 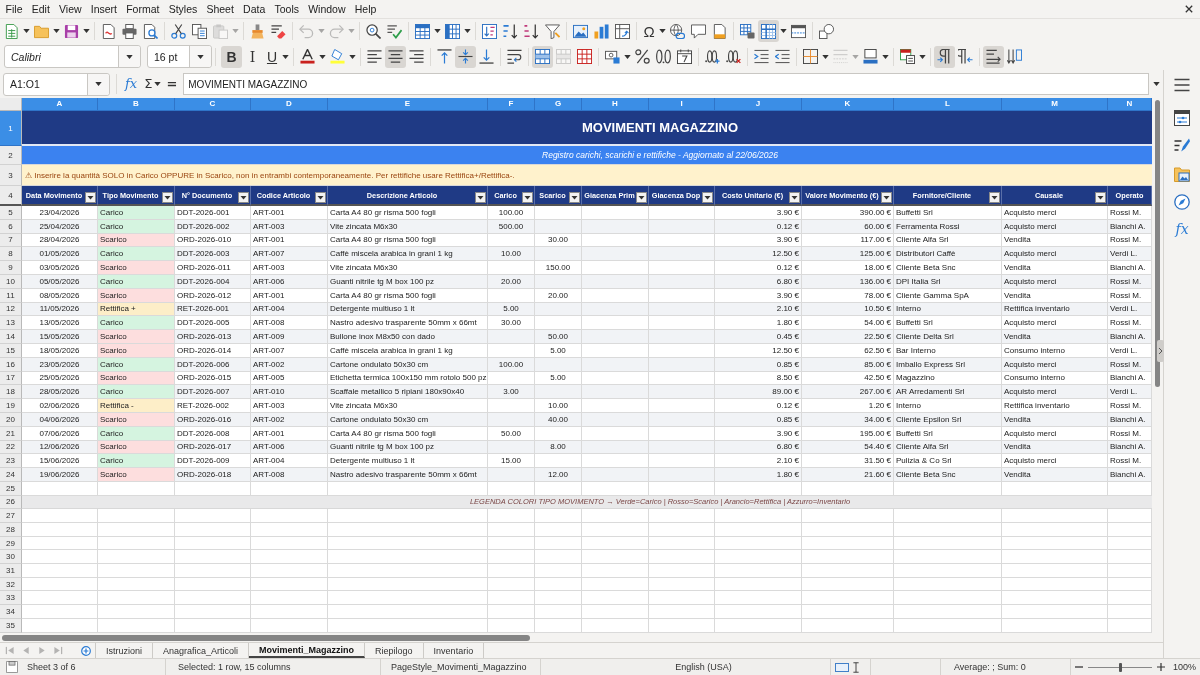 What do you see at coordinates (131, 84) in the screenshot?
I see `function-wizard-button: fx` at bounding box center [131, 84].